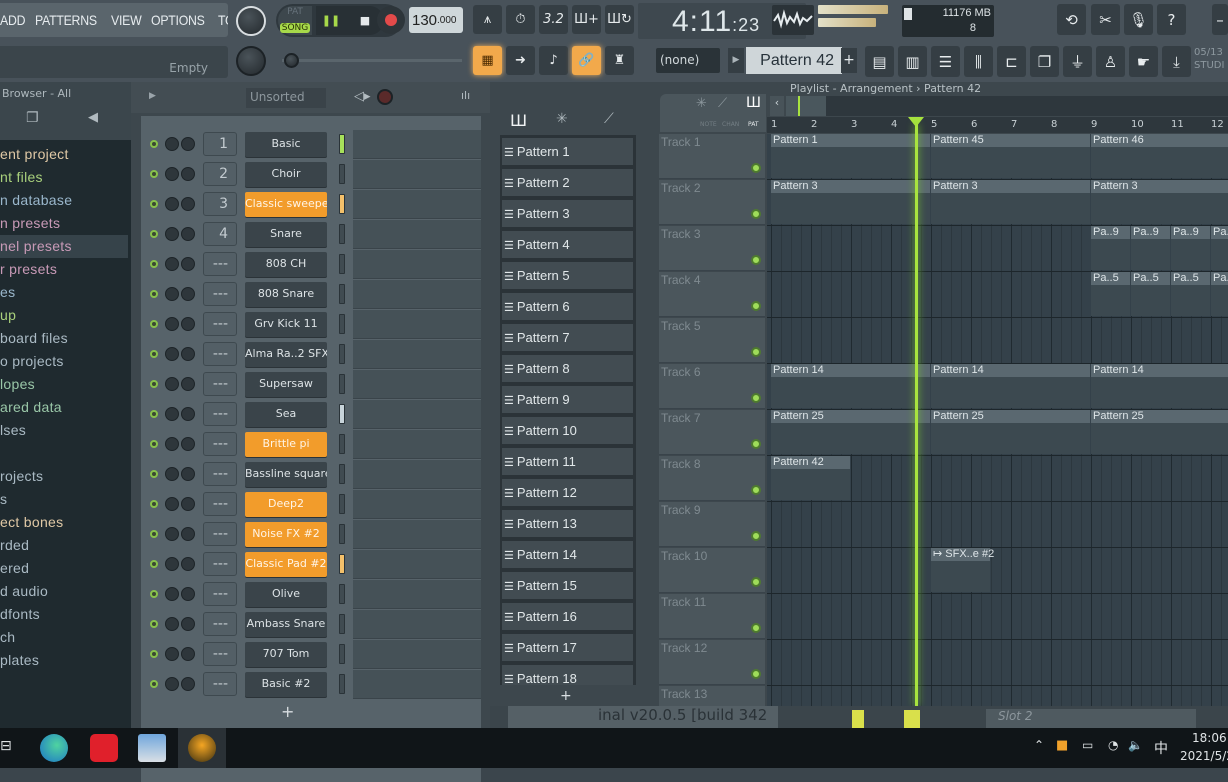  I want to click on pattern-list-item: ☰ Pattern 2, so click(567, 182).